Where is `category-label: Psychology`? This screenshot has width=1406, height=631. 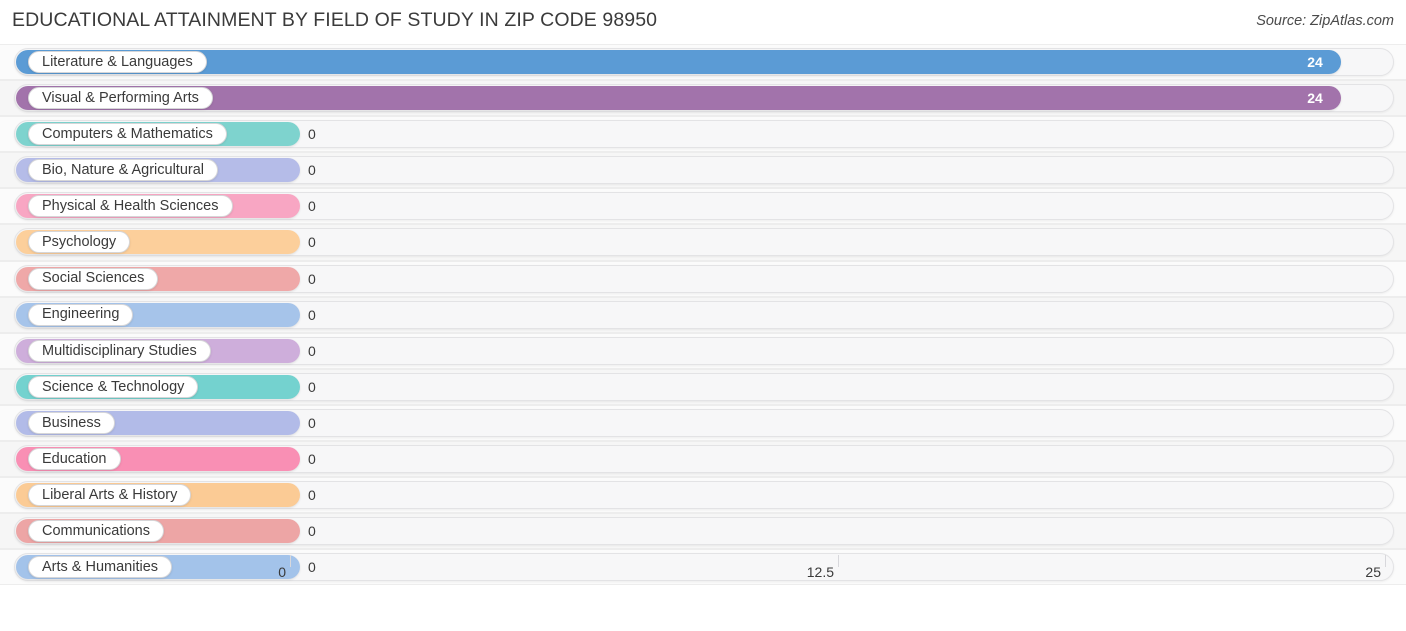
category-label: Psychology is located at coordinates (79, 242).